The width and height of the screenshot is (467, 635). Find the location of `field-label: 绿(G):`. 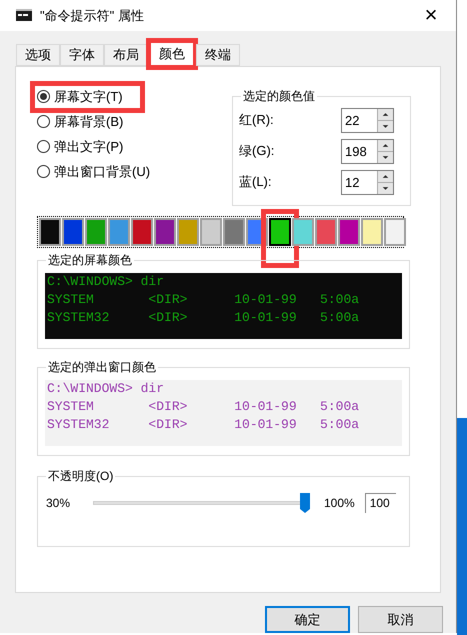

field-label: 绿(G): is located at coordinates (256, 151).